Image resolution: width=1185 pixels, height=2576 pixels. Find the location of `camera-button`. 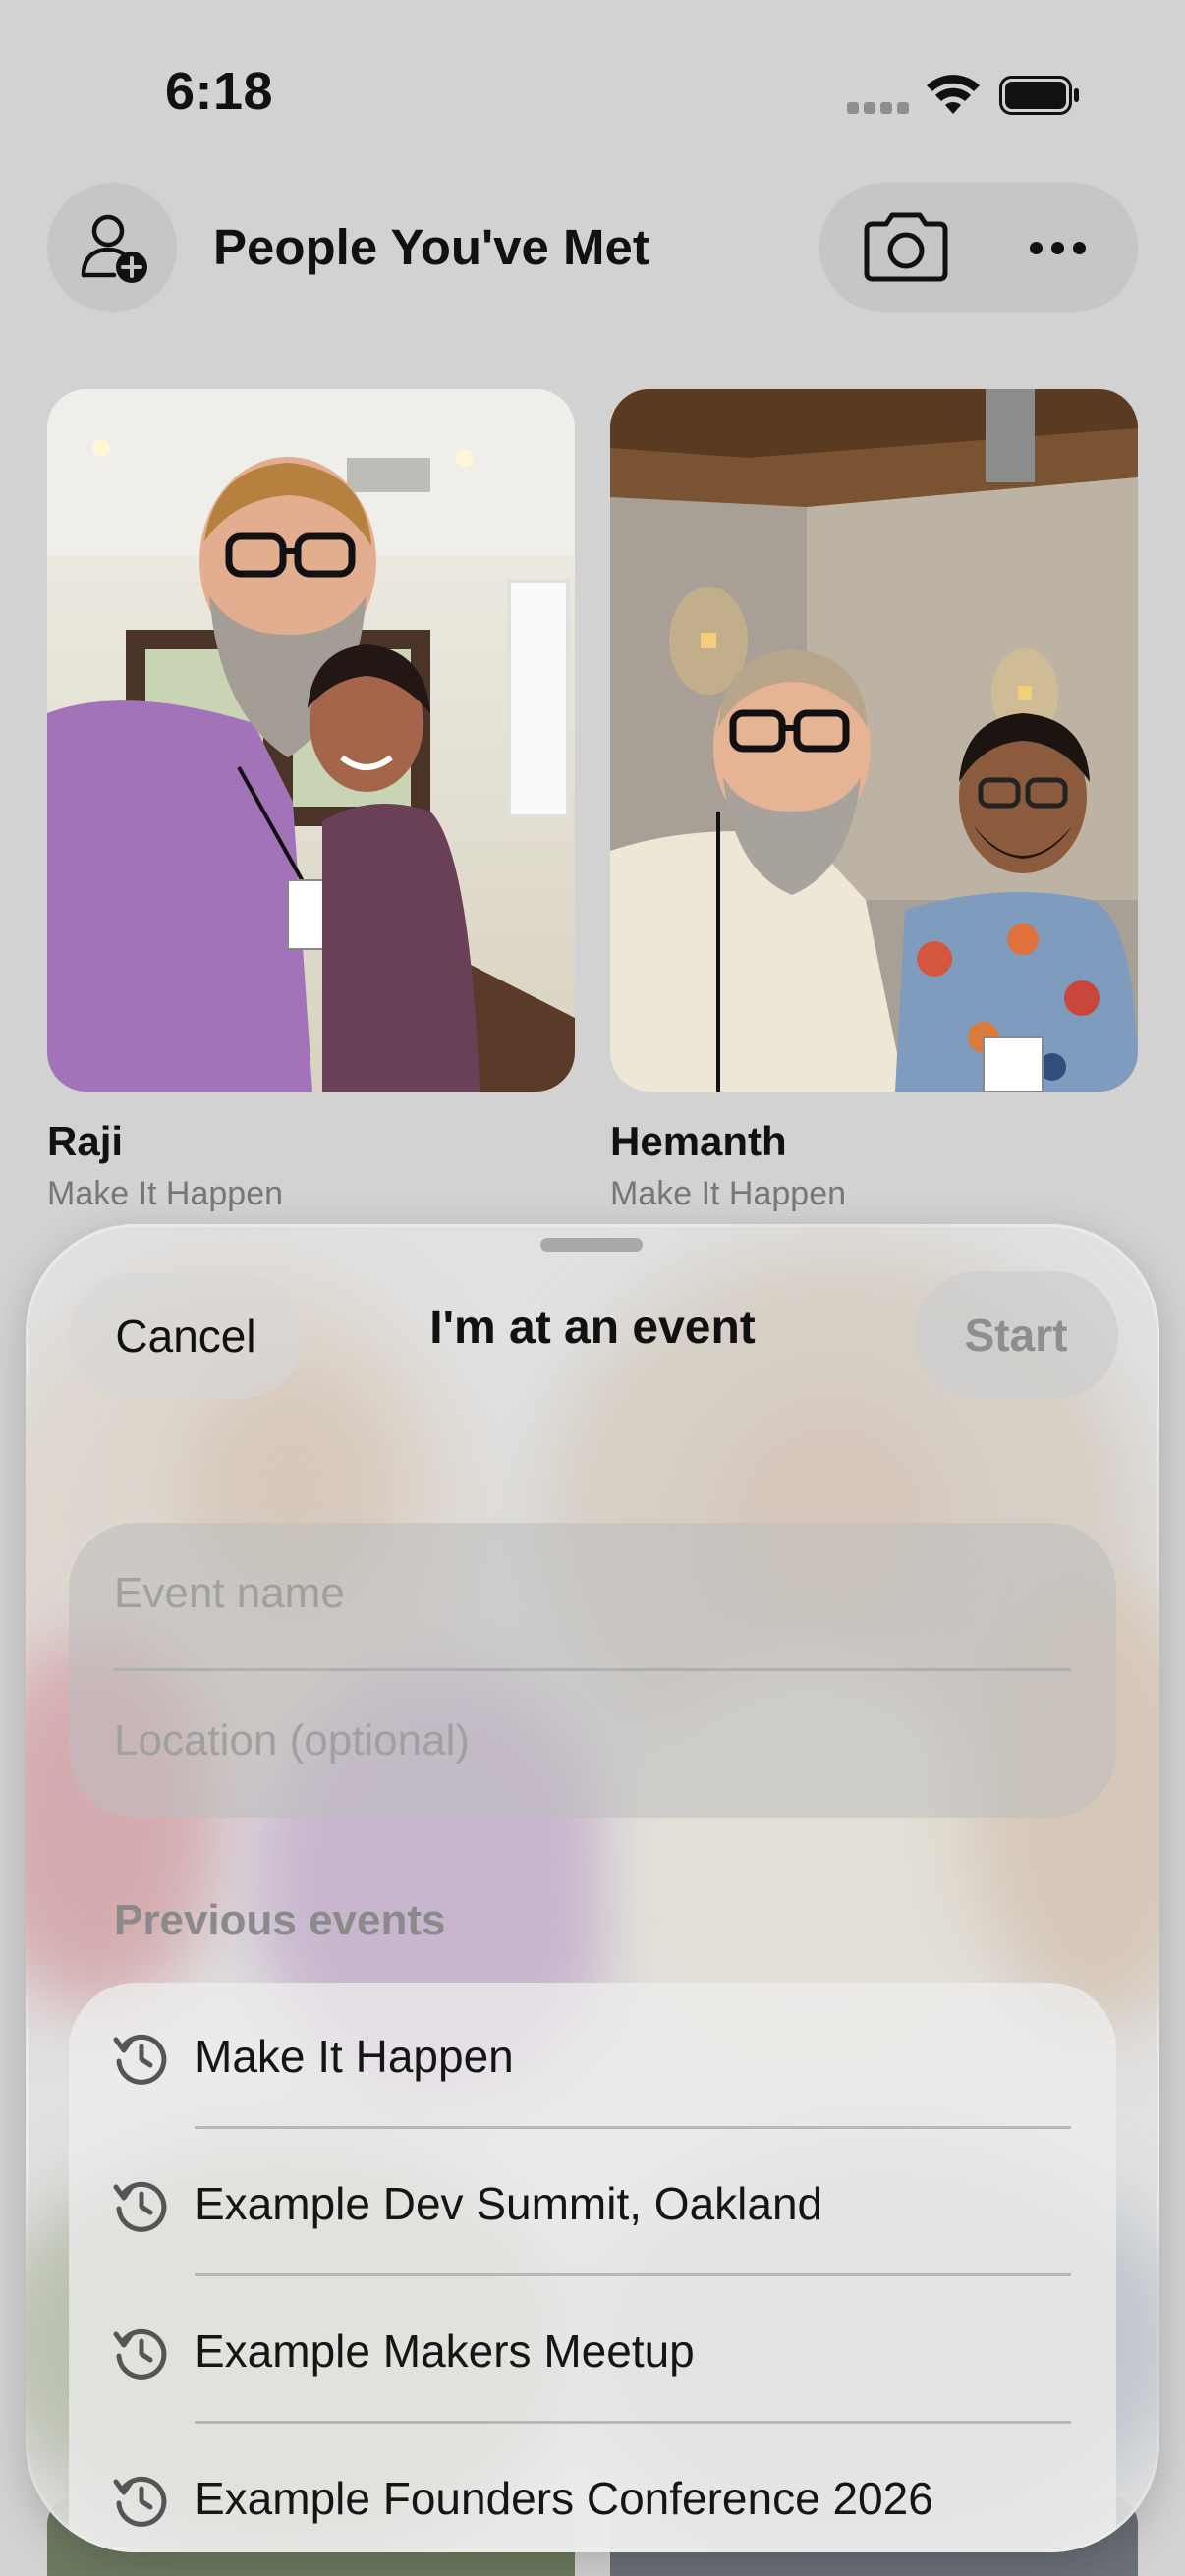

camera-button is located at coordinates (906, 247).